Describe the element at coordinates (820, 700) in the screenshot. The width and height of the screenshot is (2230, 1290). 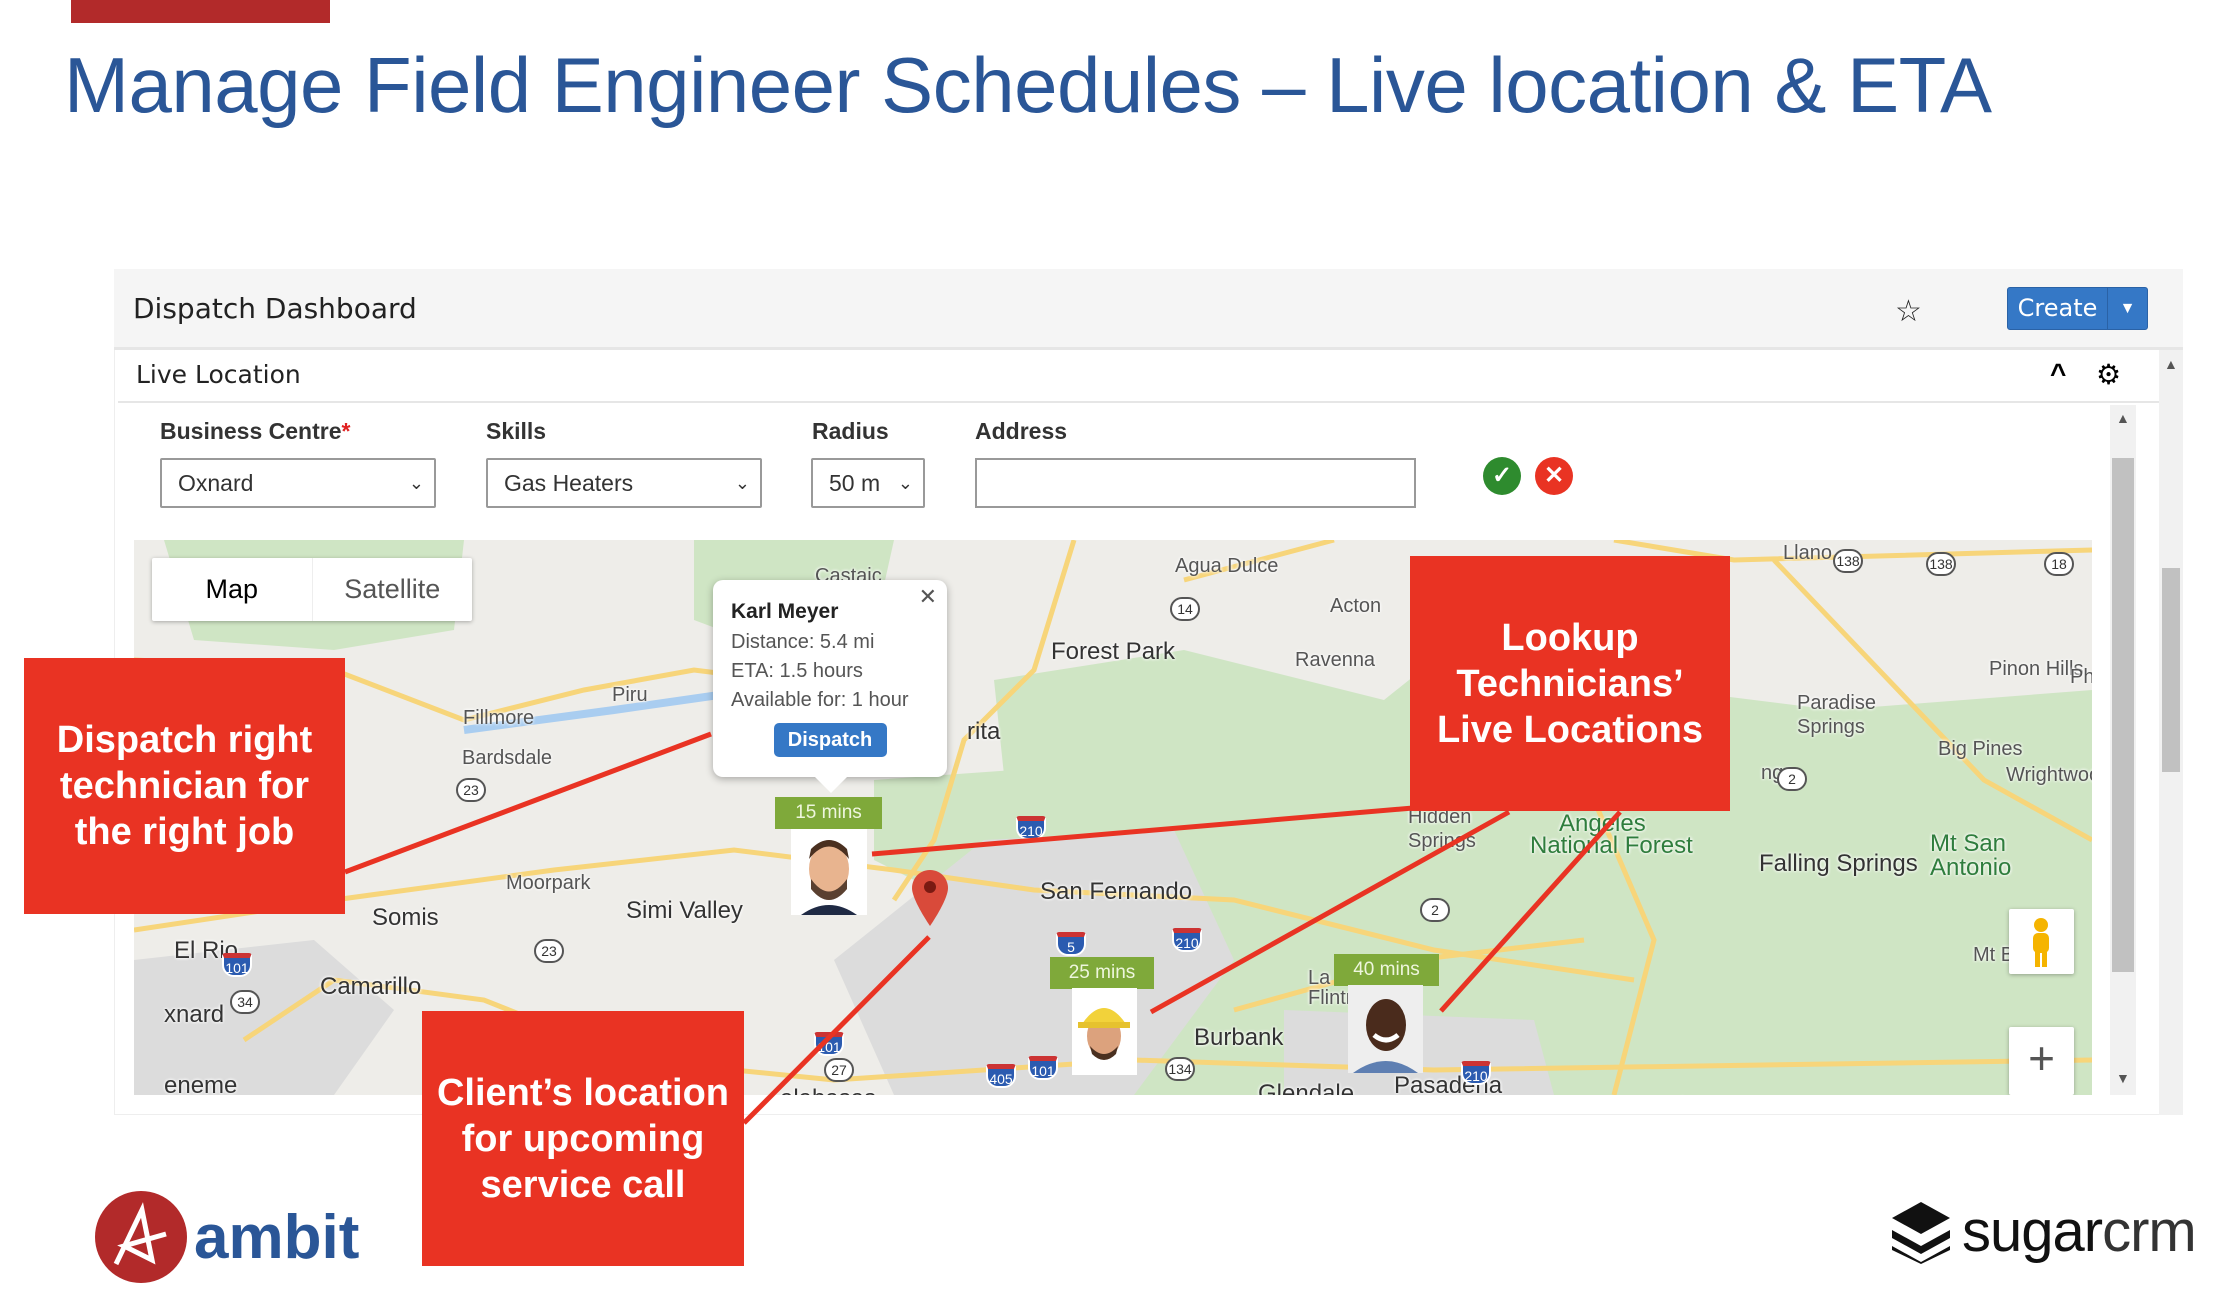
I see `technician-availability: Available for: 1 hour` at that location.